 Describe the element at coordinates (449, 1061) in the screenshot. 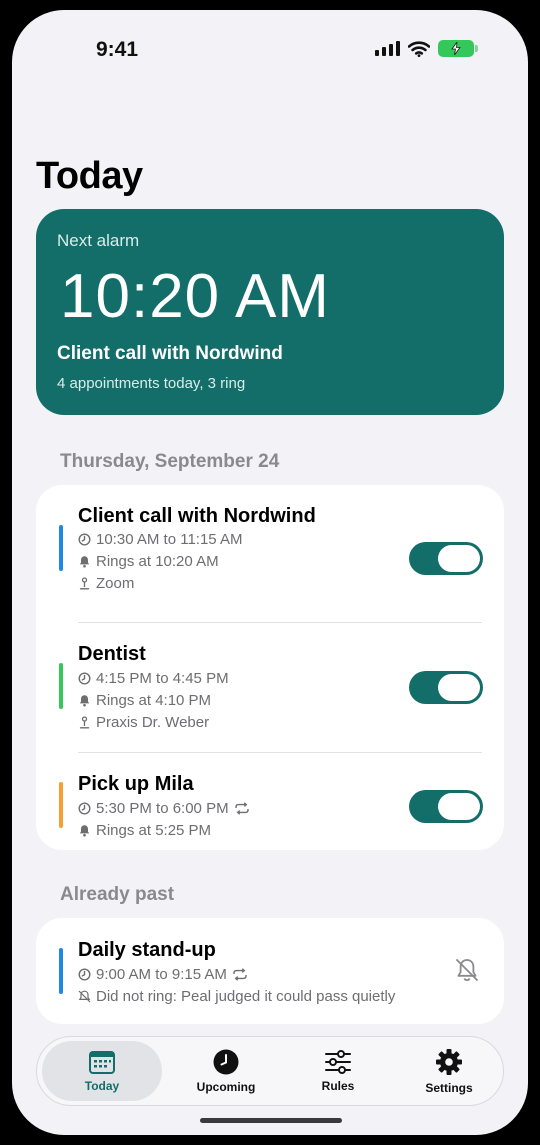

I see `gear-icon` at that location.